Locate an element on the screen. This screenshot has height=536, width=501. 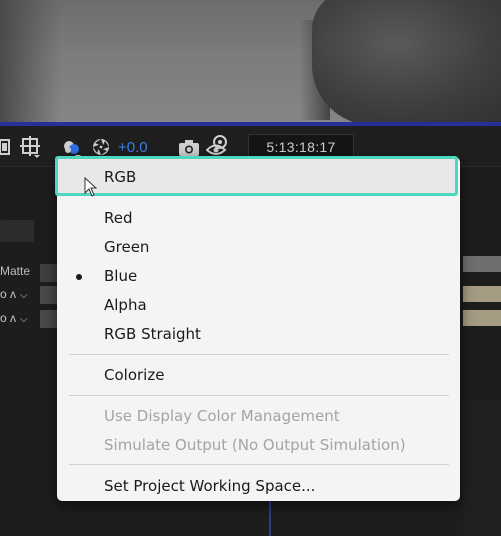
menu-item-label: RGB Straight is located at coordinates (152, 334).